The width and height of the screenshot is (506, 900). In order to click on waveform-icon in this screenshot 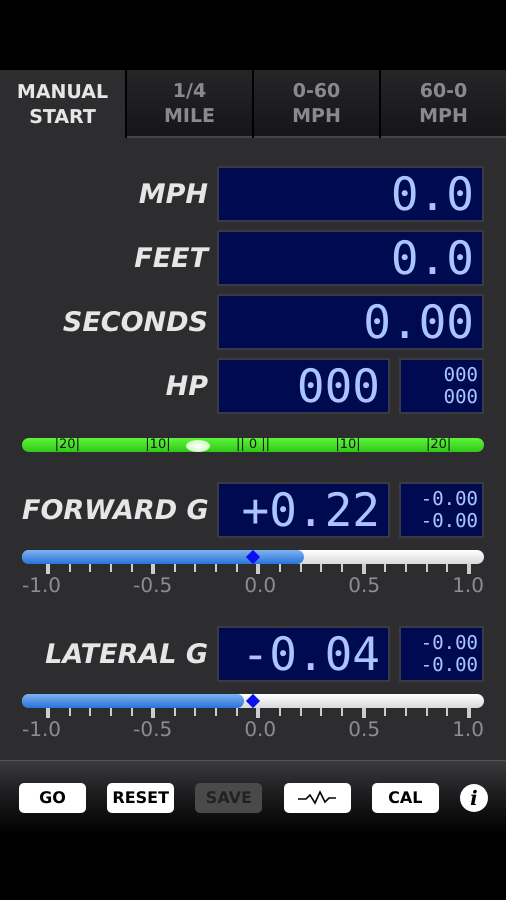, I will do `click(317, 798)`.